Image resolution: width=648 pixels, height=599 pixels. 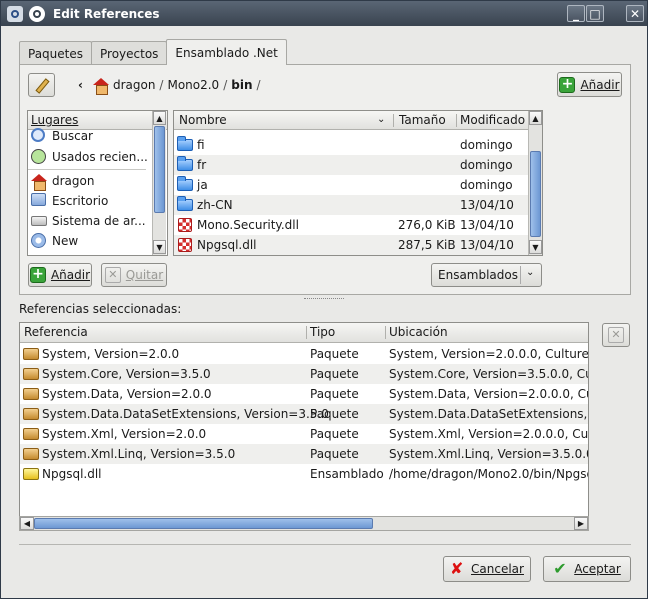 I want to click on file-name: fr, so click(x=202, y=165).